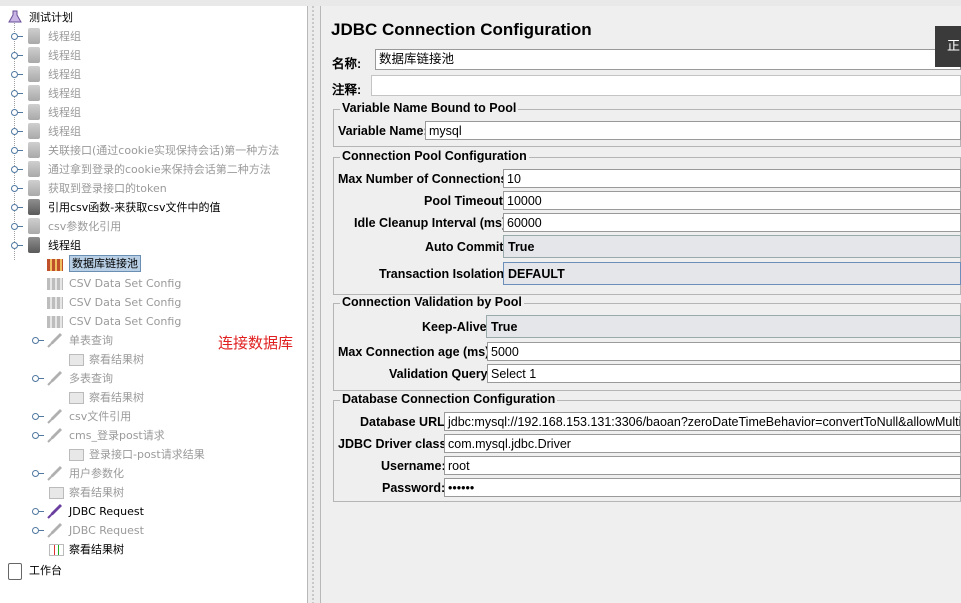 The width and height of the screenshot is (961, 603). What do you see at coordinates (724, 373) in the screenshot?
I see `validation-query-field: Select 1` at bounding box center [724, 373].